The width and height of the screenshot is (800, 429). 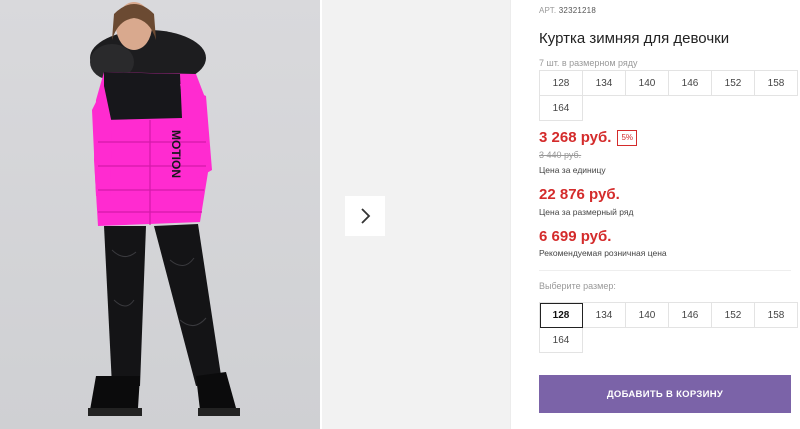 I want to click on chevron-right-icon, so click(x=366, y=216).